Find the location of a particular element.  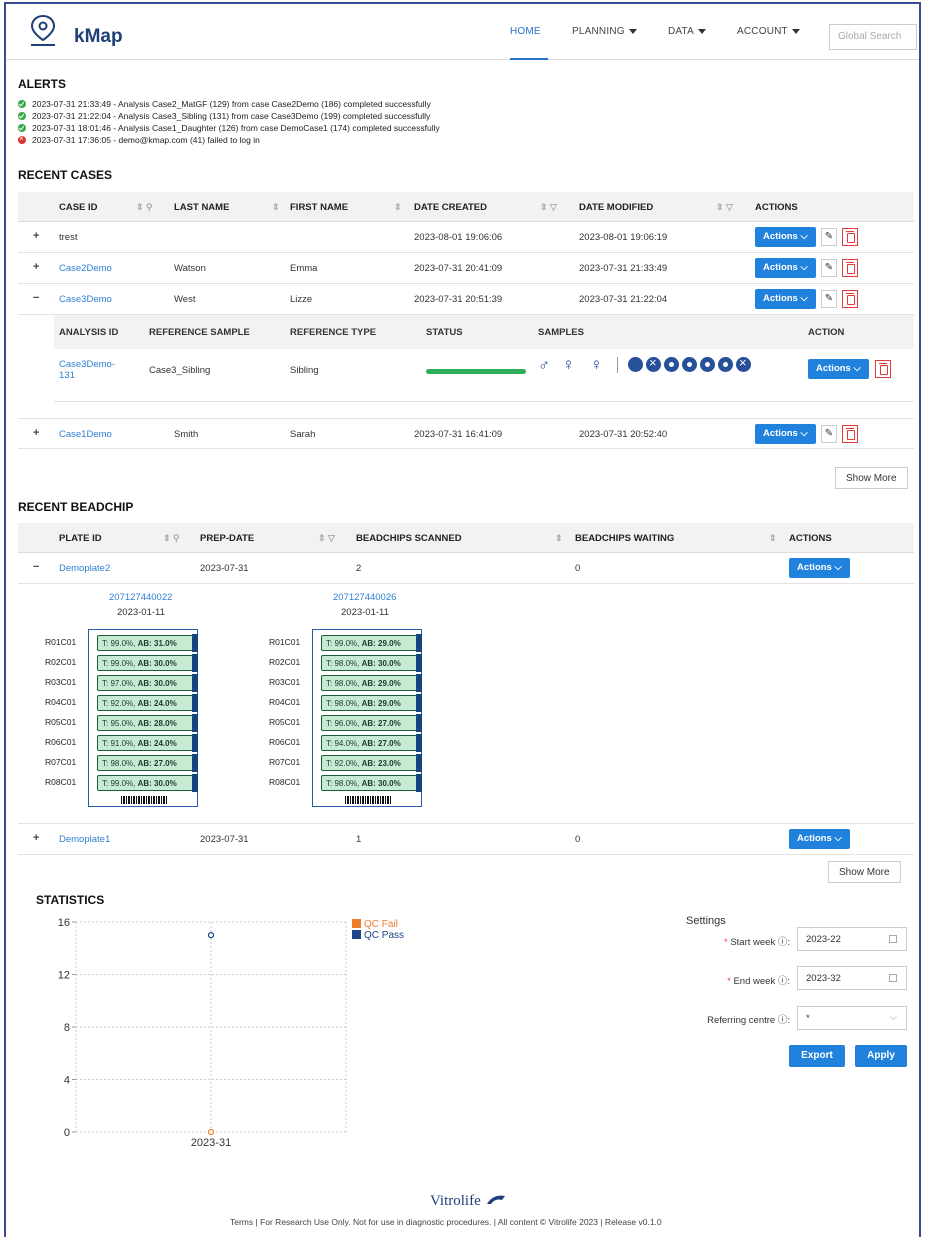

beadchips-waiting: 0 is located at coordinates (578, 839).